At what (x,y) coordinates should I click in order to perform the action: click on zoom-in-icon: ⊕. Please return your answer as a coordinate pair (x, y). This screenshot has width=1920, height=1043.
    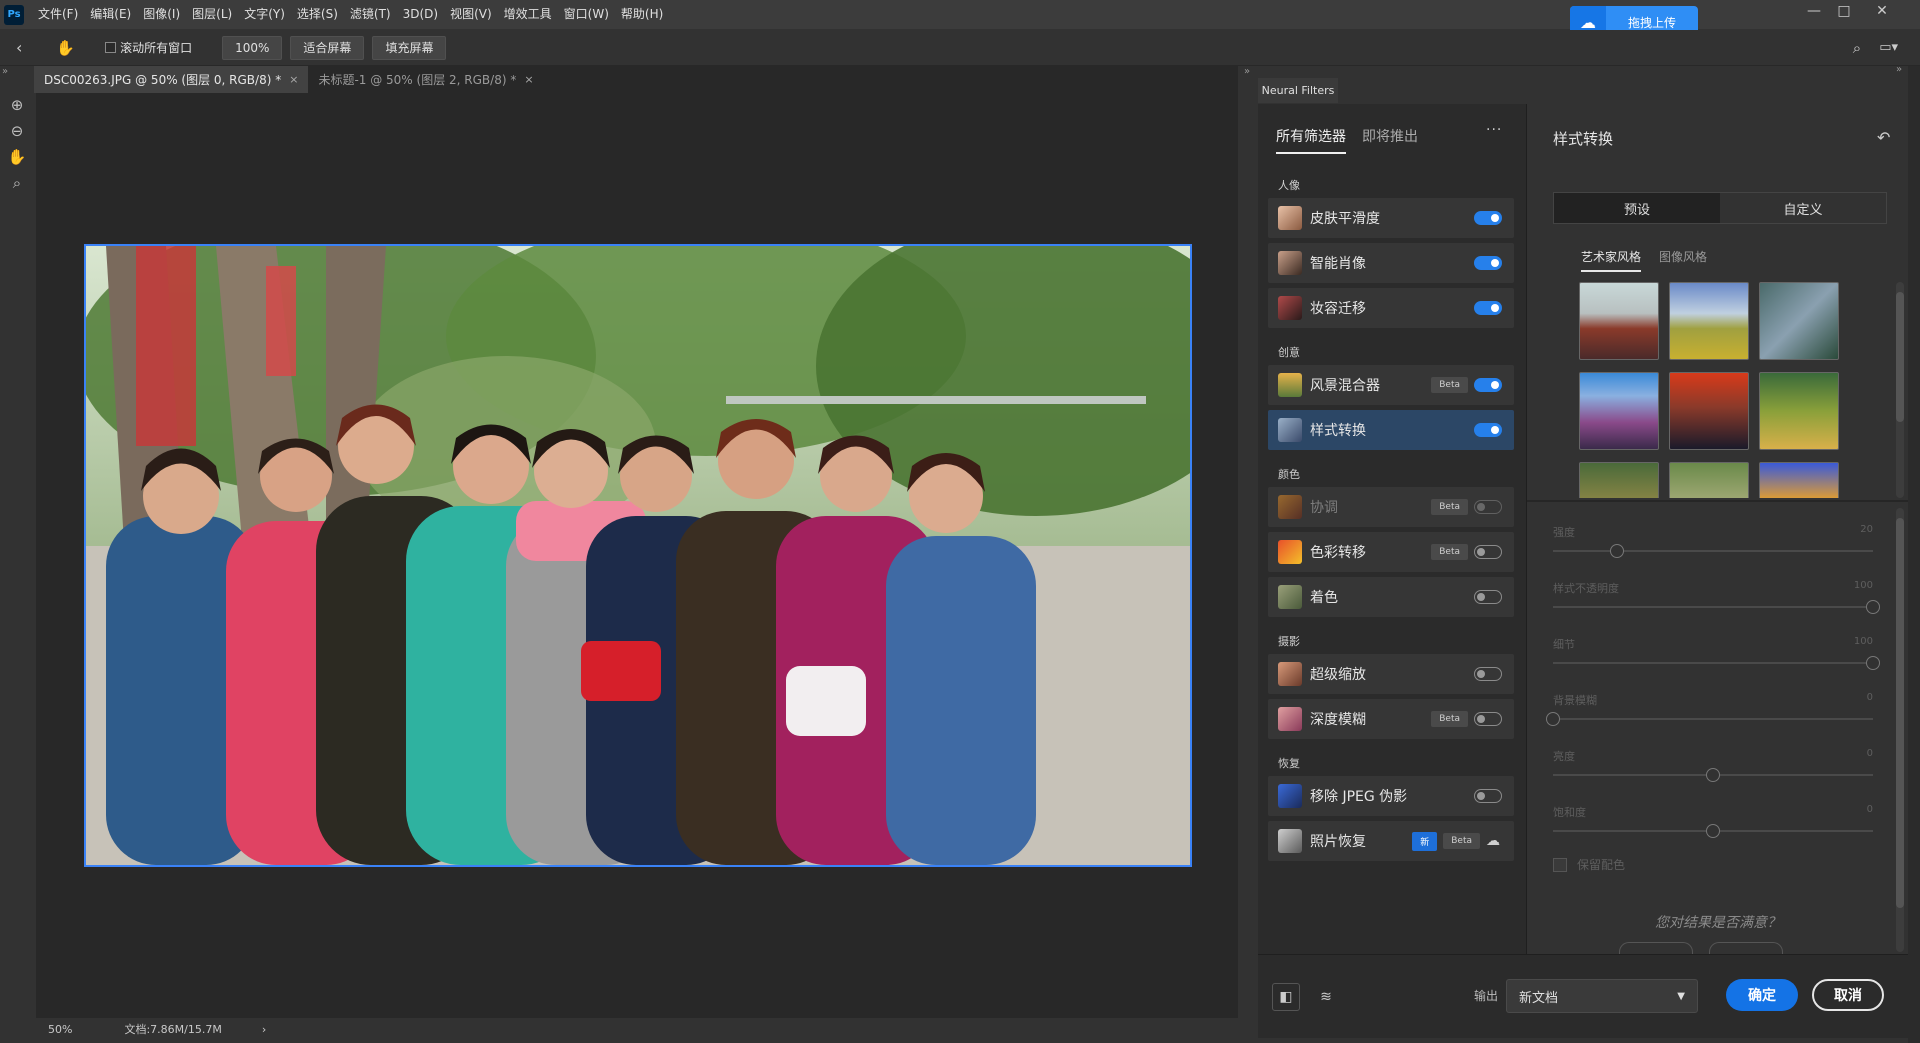
    Looking at the image, I should click on (17, 105).